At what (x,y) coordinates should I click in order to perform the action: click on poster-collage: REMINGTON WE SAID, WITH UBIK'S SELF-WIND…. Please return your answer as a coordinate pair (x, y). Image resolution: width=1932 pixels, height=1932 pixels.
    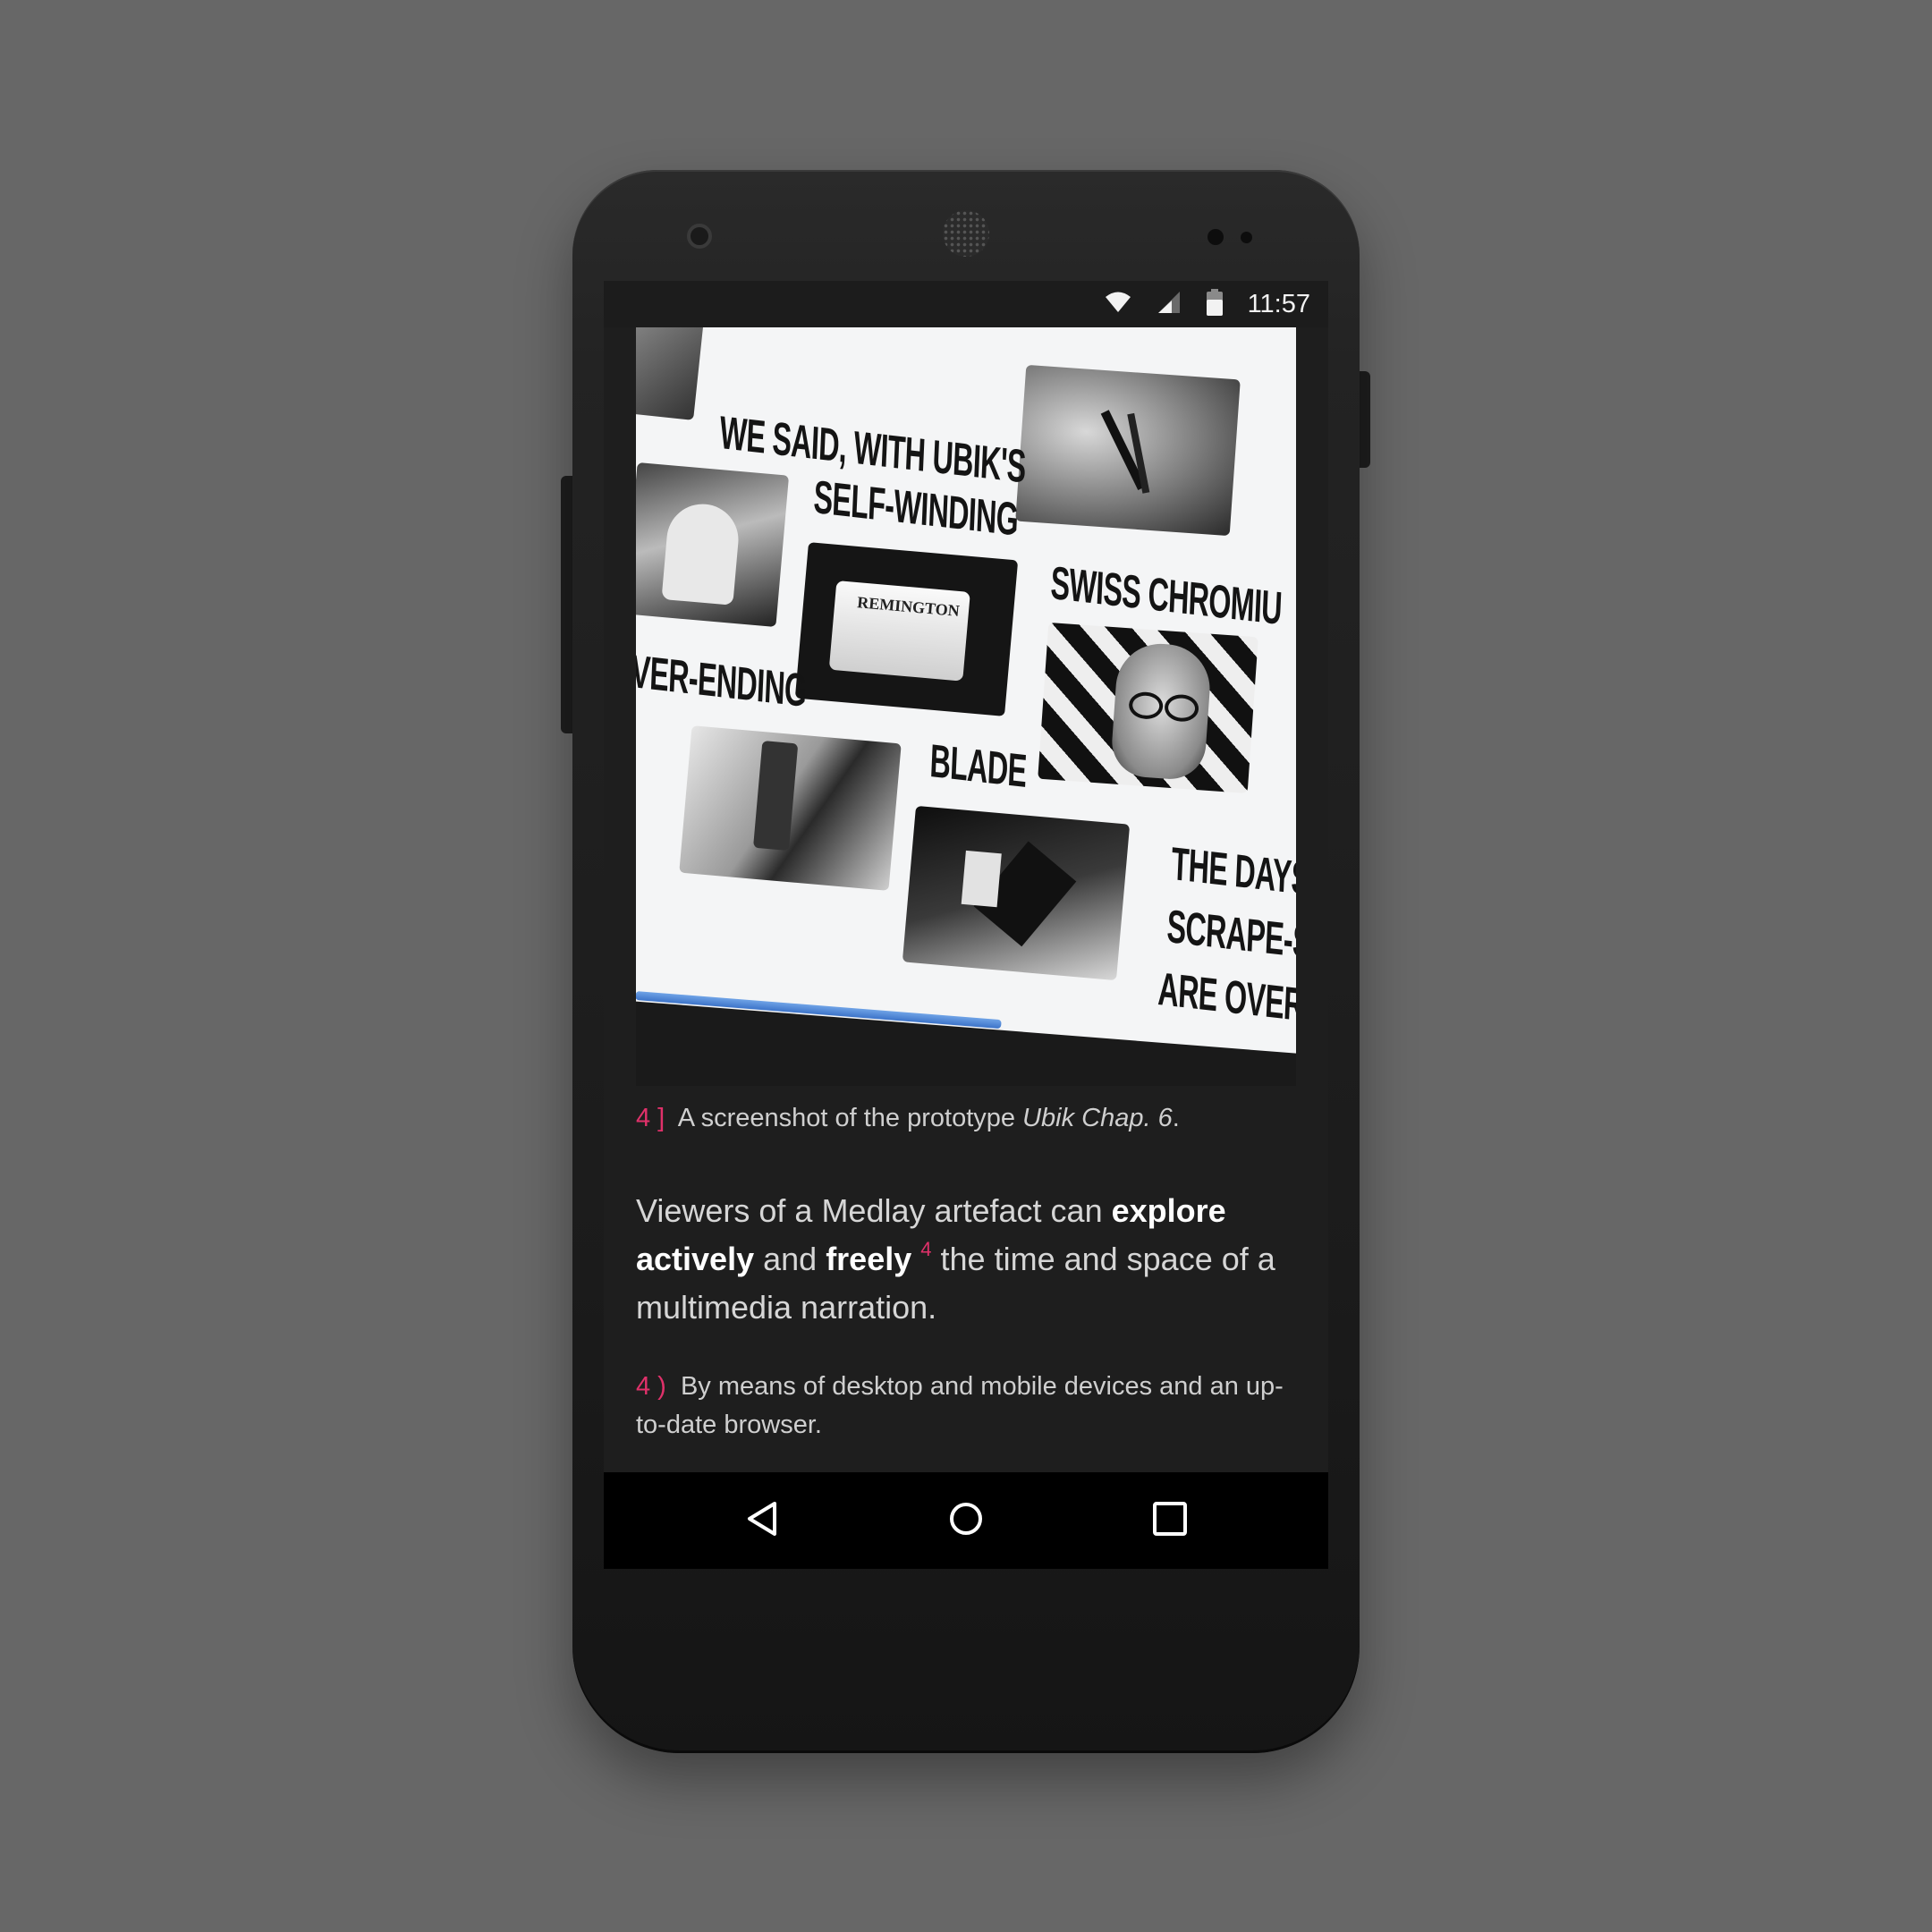
    Looking at the image, I should click on (966, 706).